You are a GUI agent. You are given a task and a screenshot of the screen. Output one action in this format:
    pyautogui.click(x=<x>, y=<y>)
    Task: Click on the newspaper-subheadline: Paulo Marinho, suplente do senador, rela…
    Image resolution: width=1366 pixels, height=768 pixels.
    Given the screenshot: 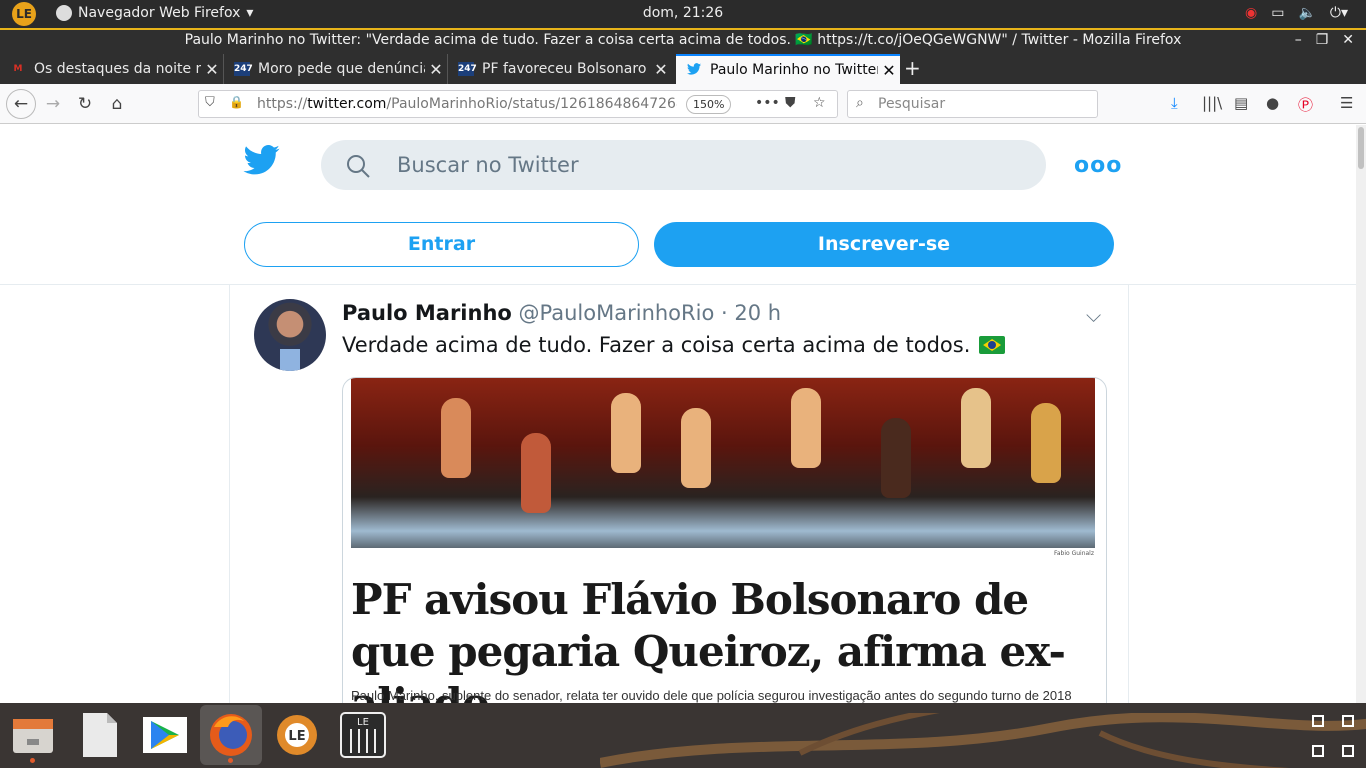 What is the action you would take?
    pyautogui.click(x=711, y=695)
    